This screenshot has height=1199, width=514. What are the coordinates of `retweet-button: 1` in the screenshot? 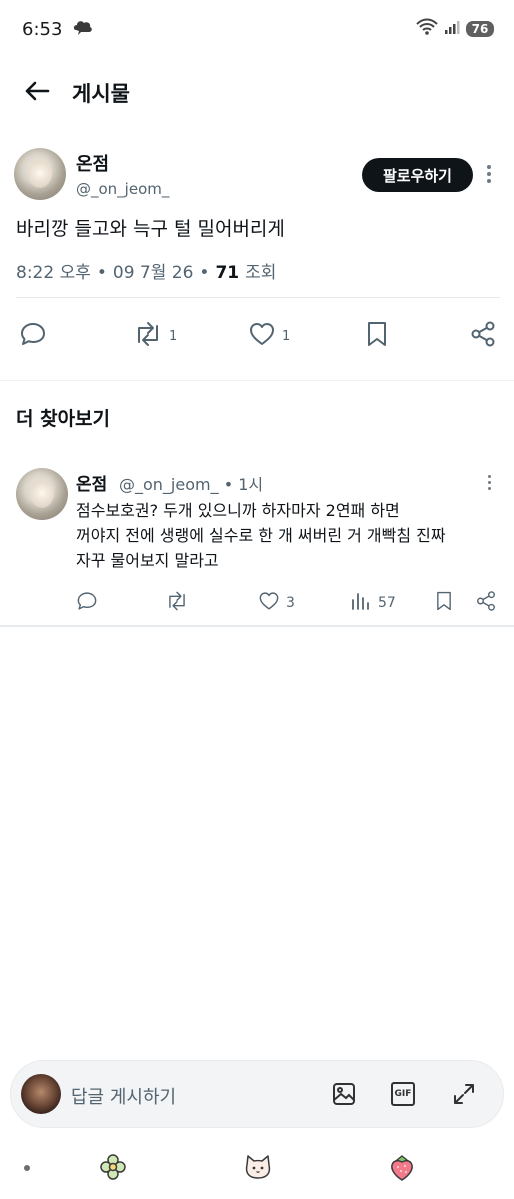 It's located at (155, 336).